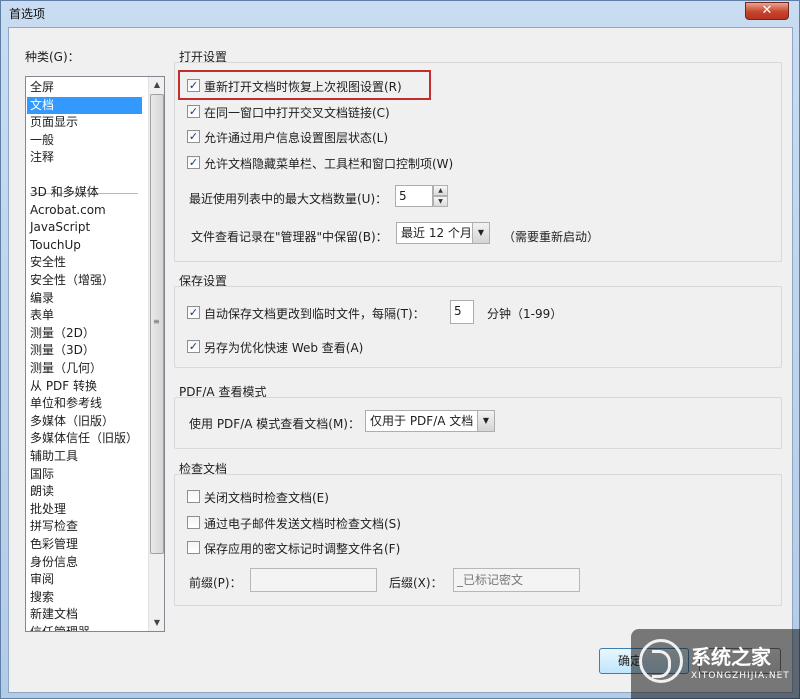  I want to click on autosave-checkbox: ✓, so click(193, 312).